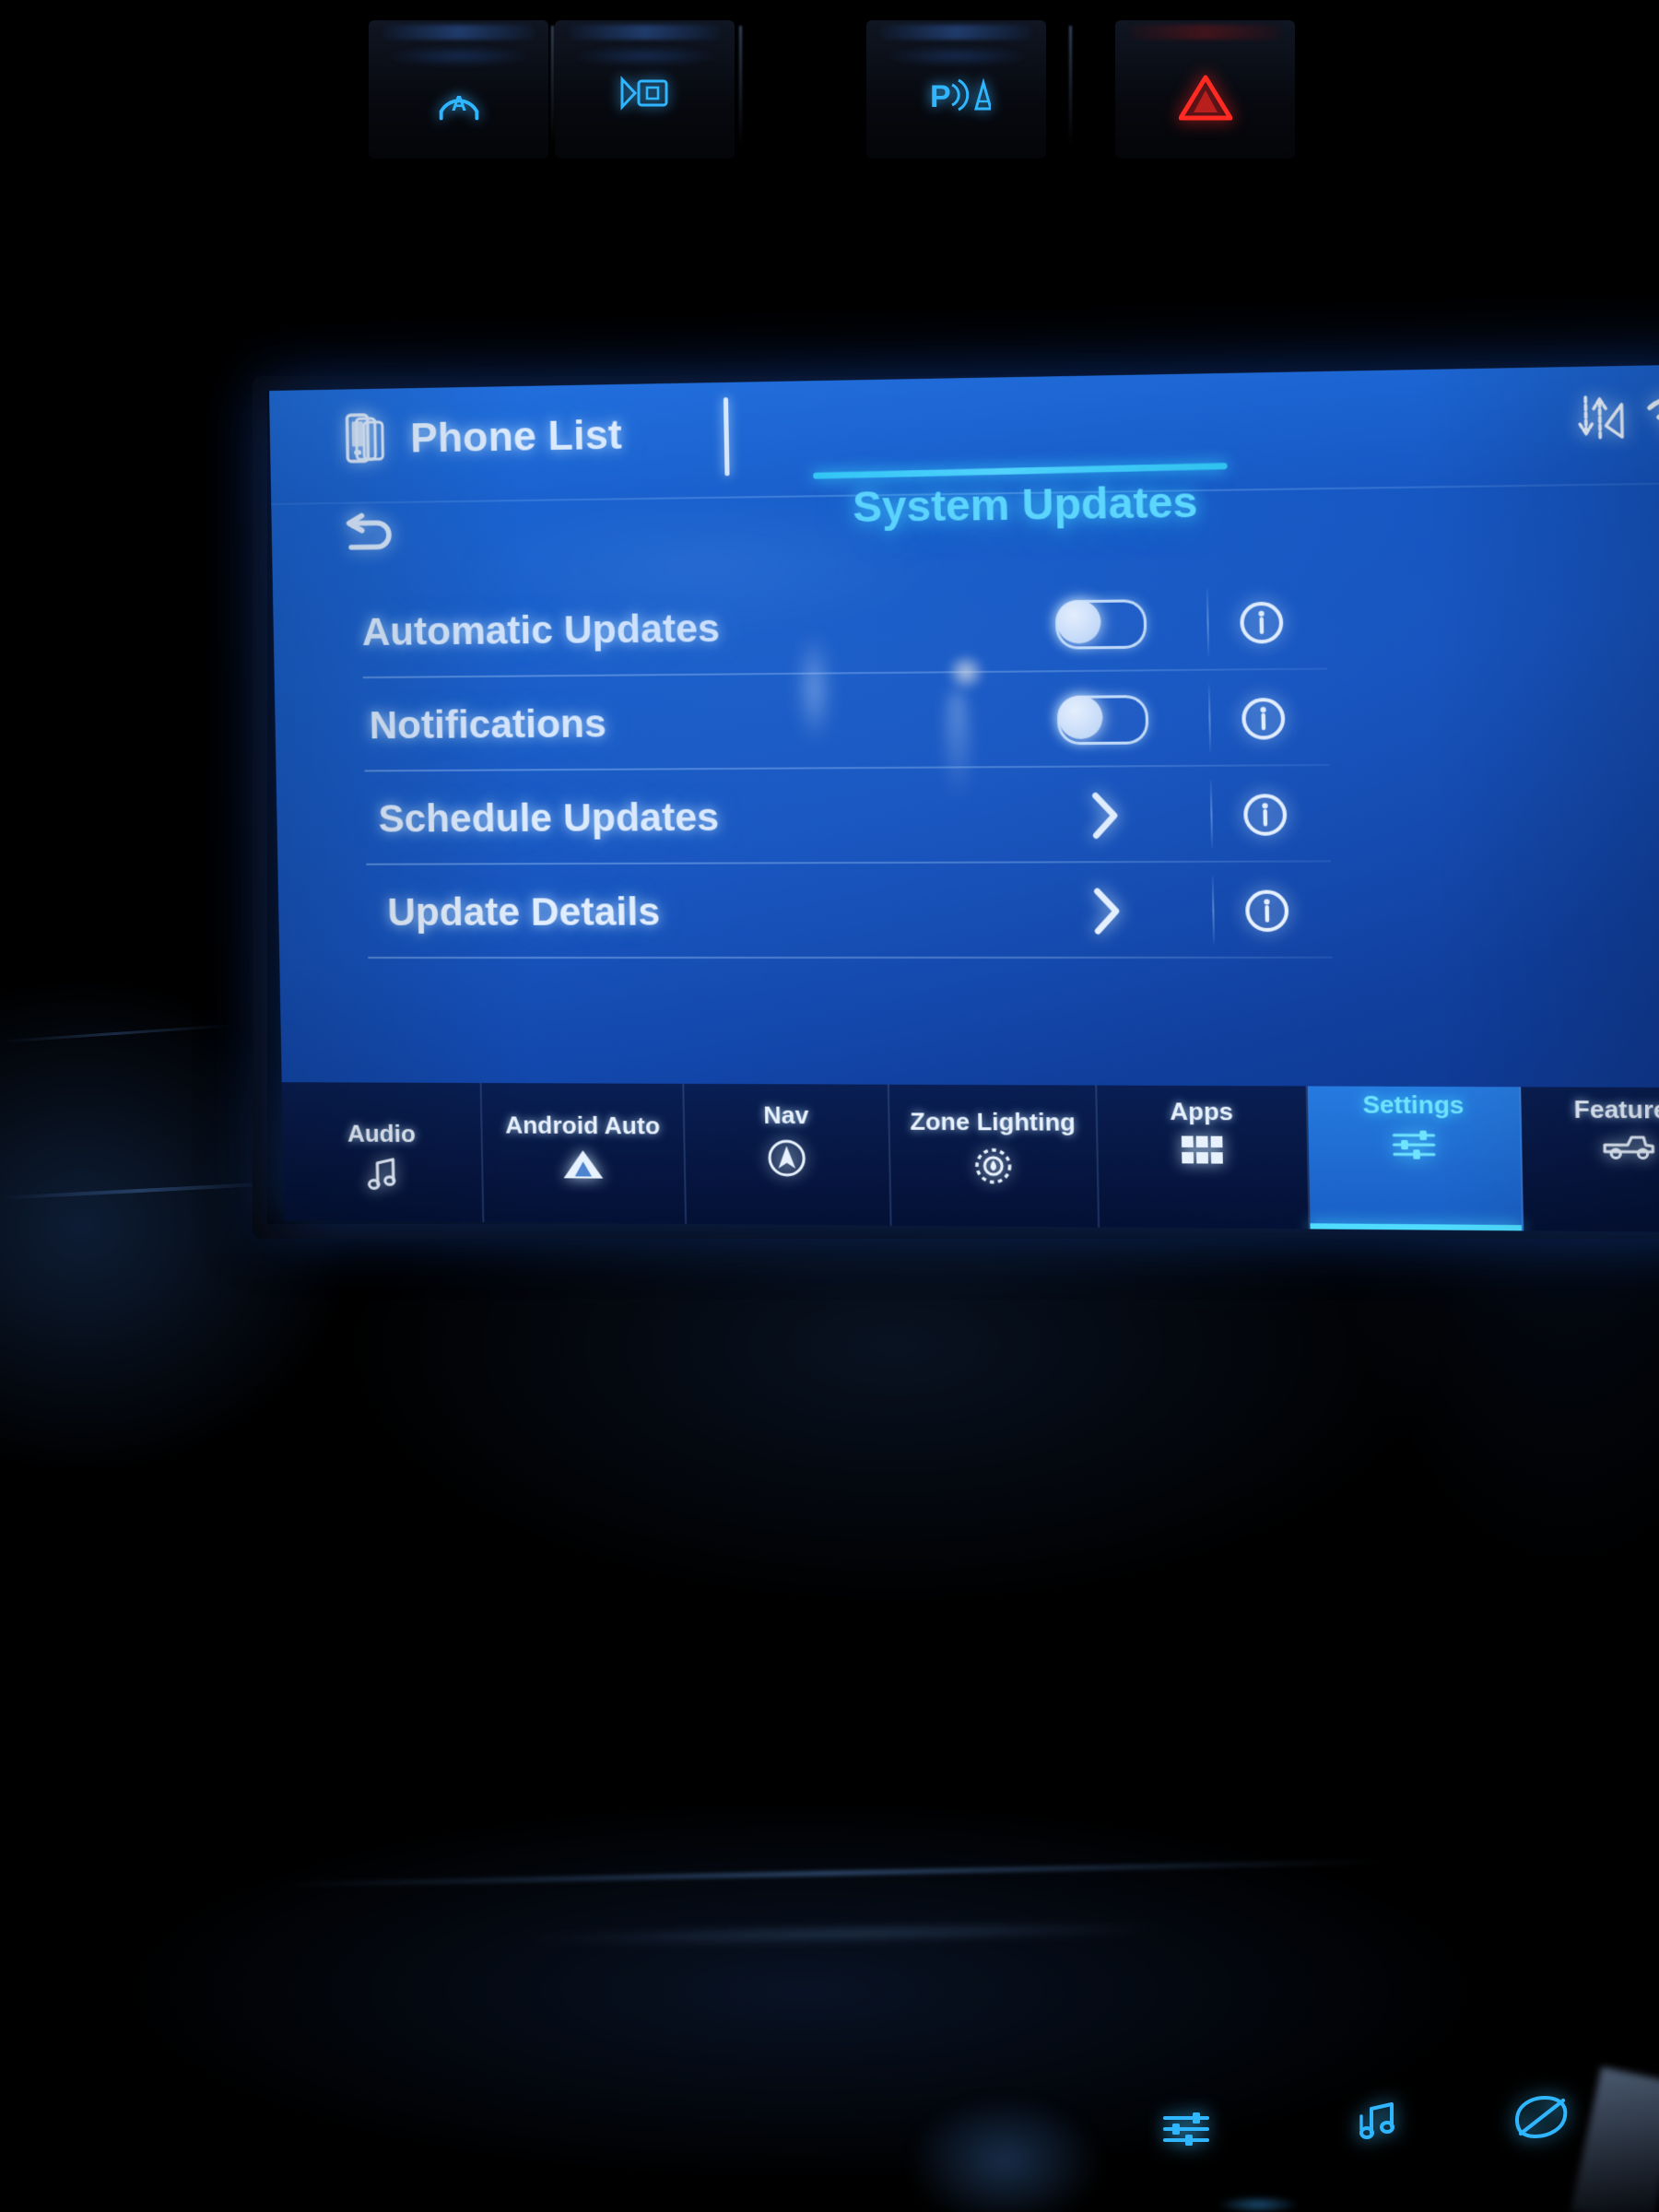 The image size is (1659, 2212). I want to click on media-source-button, so click(1382, 2124).